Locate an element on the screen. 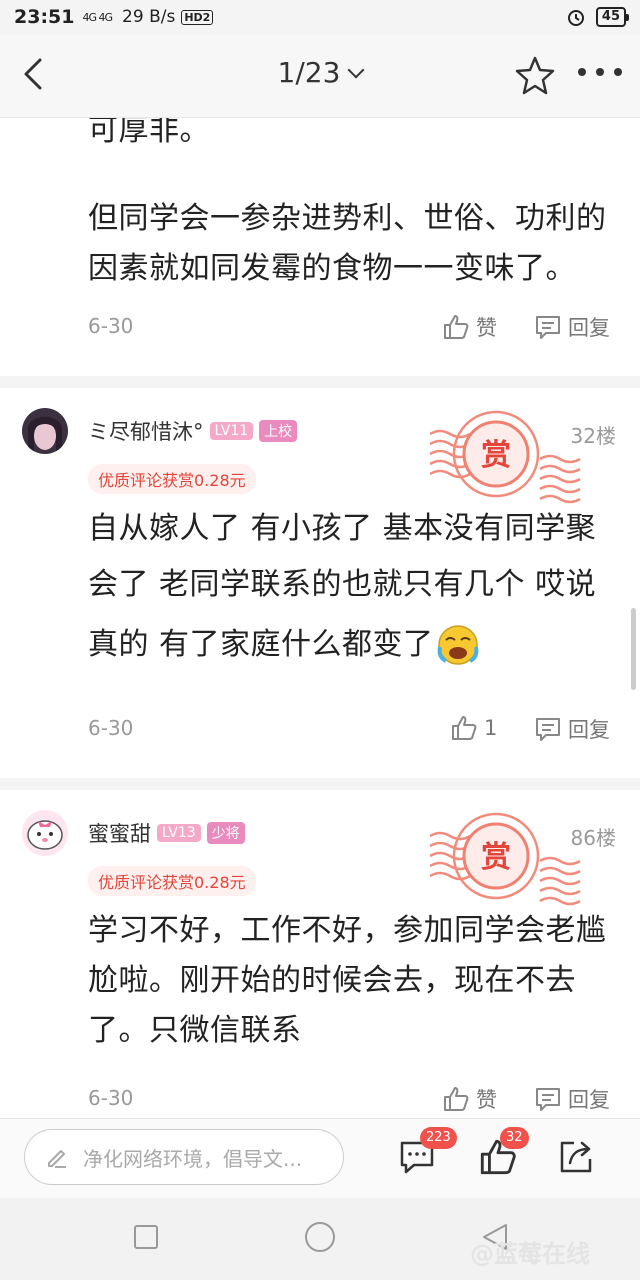  comment-line: 自从嫁人了 有小孩了 基本没有同学聚 is located at coordinates (342, 528).